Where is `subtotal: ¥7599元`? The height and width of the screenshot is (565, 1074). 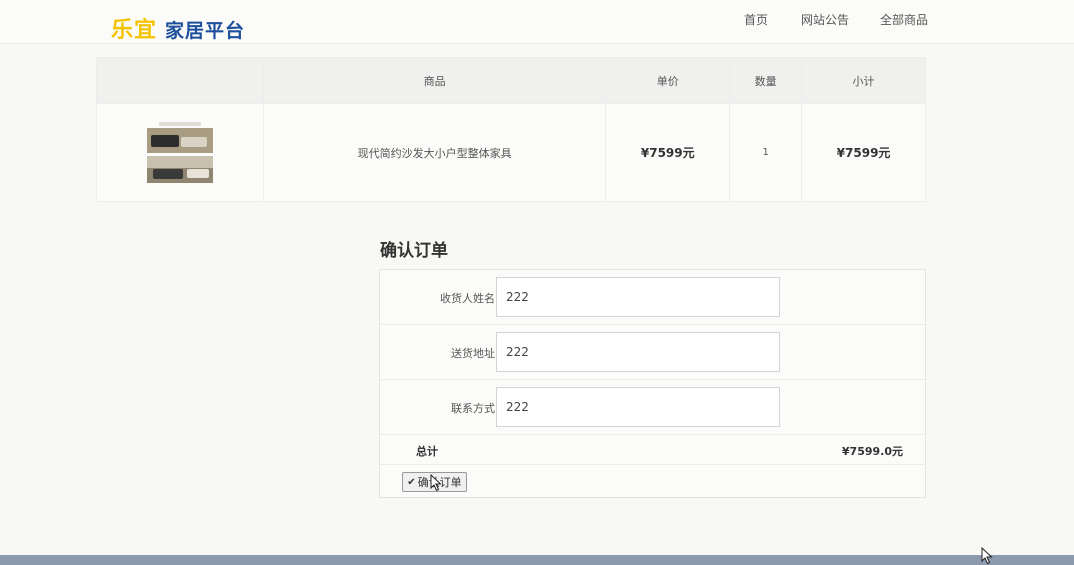 subtotal: ¥7599元 is located at coordinates (863, 152).